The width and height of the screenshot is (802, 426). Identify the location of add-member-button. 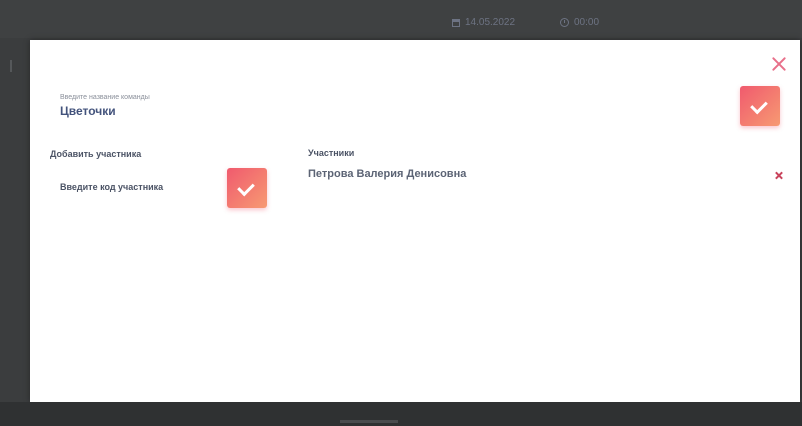
(247, 188).